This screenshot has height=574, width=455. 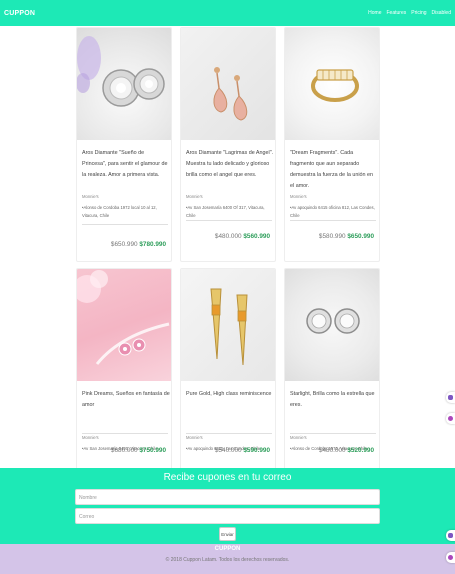 I want to click on side-widget-button-last, so click(x=450, y=557).